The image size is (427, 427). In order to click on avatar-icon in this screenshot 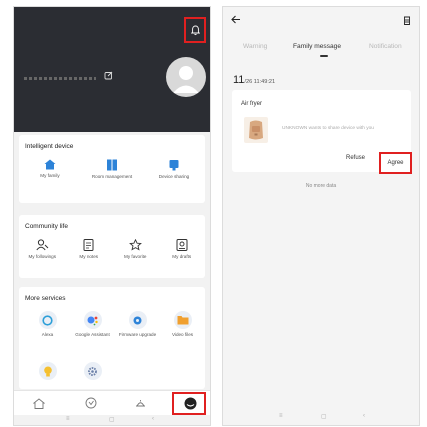, I will do `click(186, 79)`.